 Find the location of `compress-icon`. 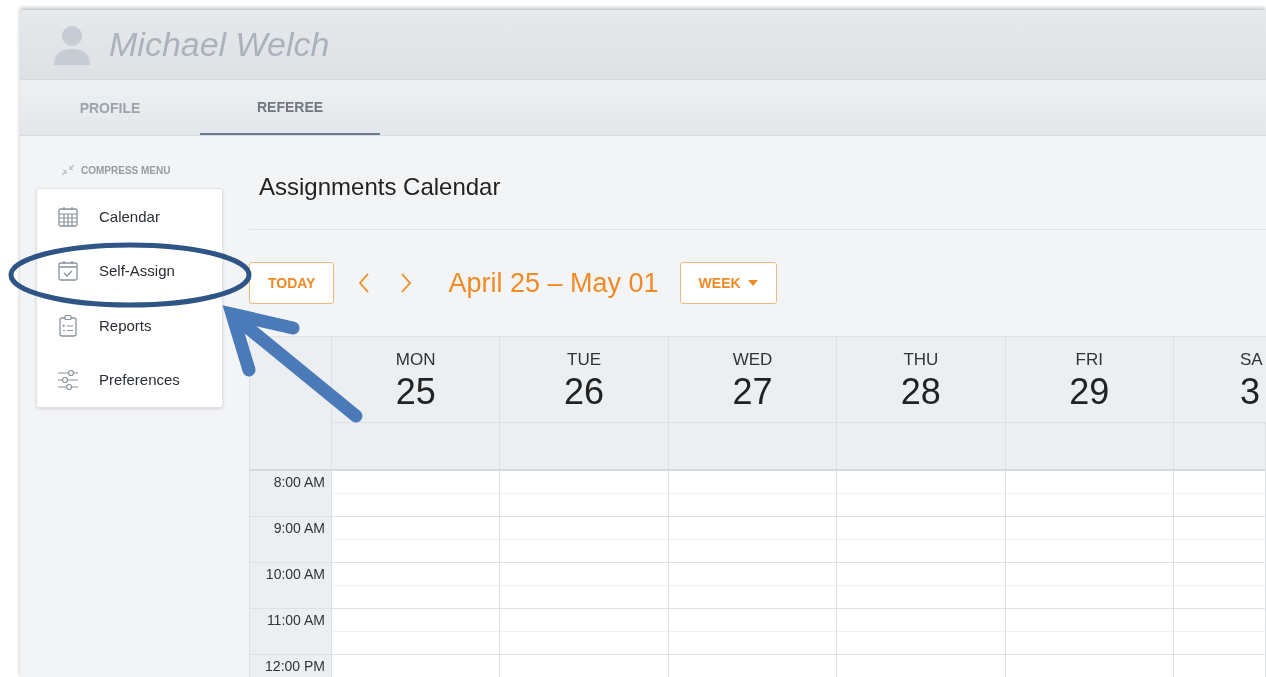

compress-icon is located at coordinates (68, 170).